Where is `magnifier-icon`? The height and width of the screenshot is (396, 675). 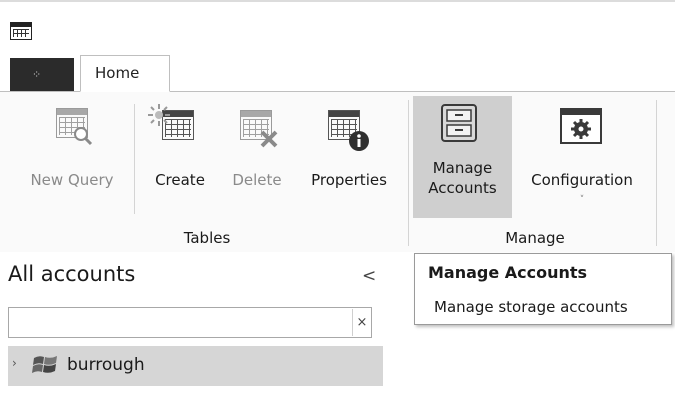
magnifier-icon is located at coordinates (83, 136).